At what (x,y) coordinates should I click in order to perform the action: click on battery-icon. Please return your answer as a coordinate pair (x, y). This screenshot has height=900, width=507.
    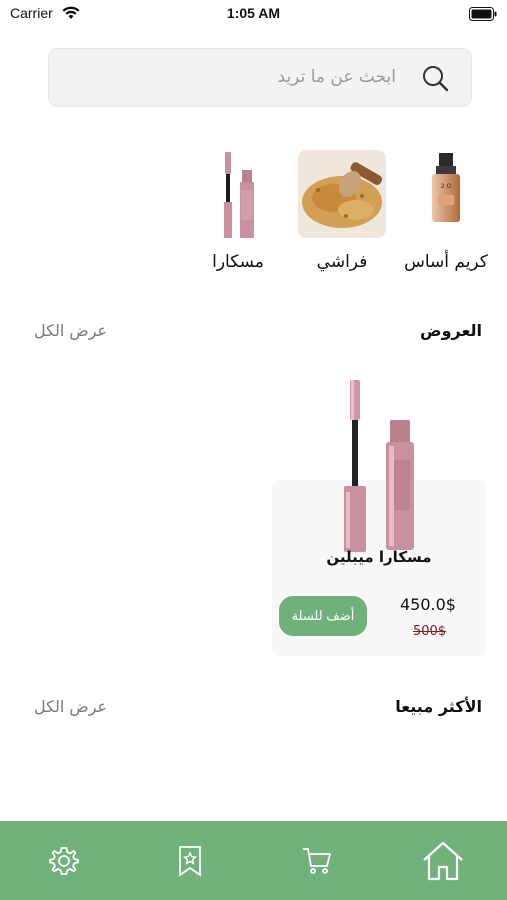
    Looking at the image, I should click on (483, 14).